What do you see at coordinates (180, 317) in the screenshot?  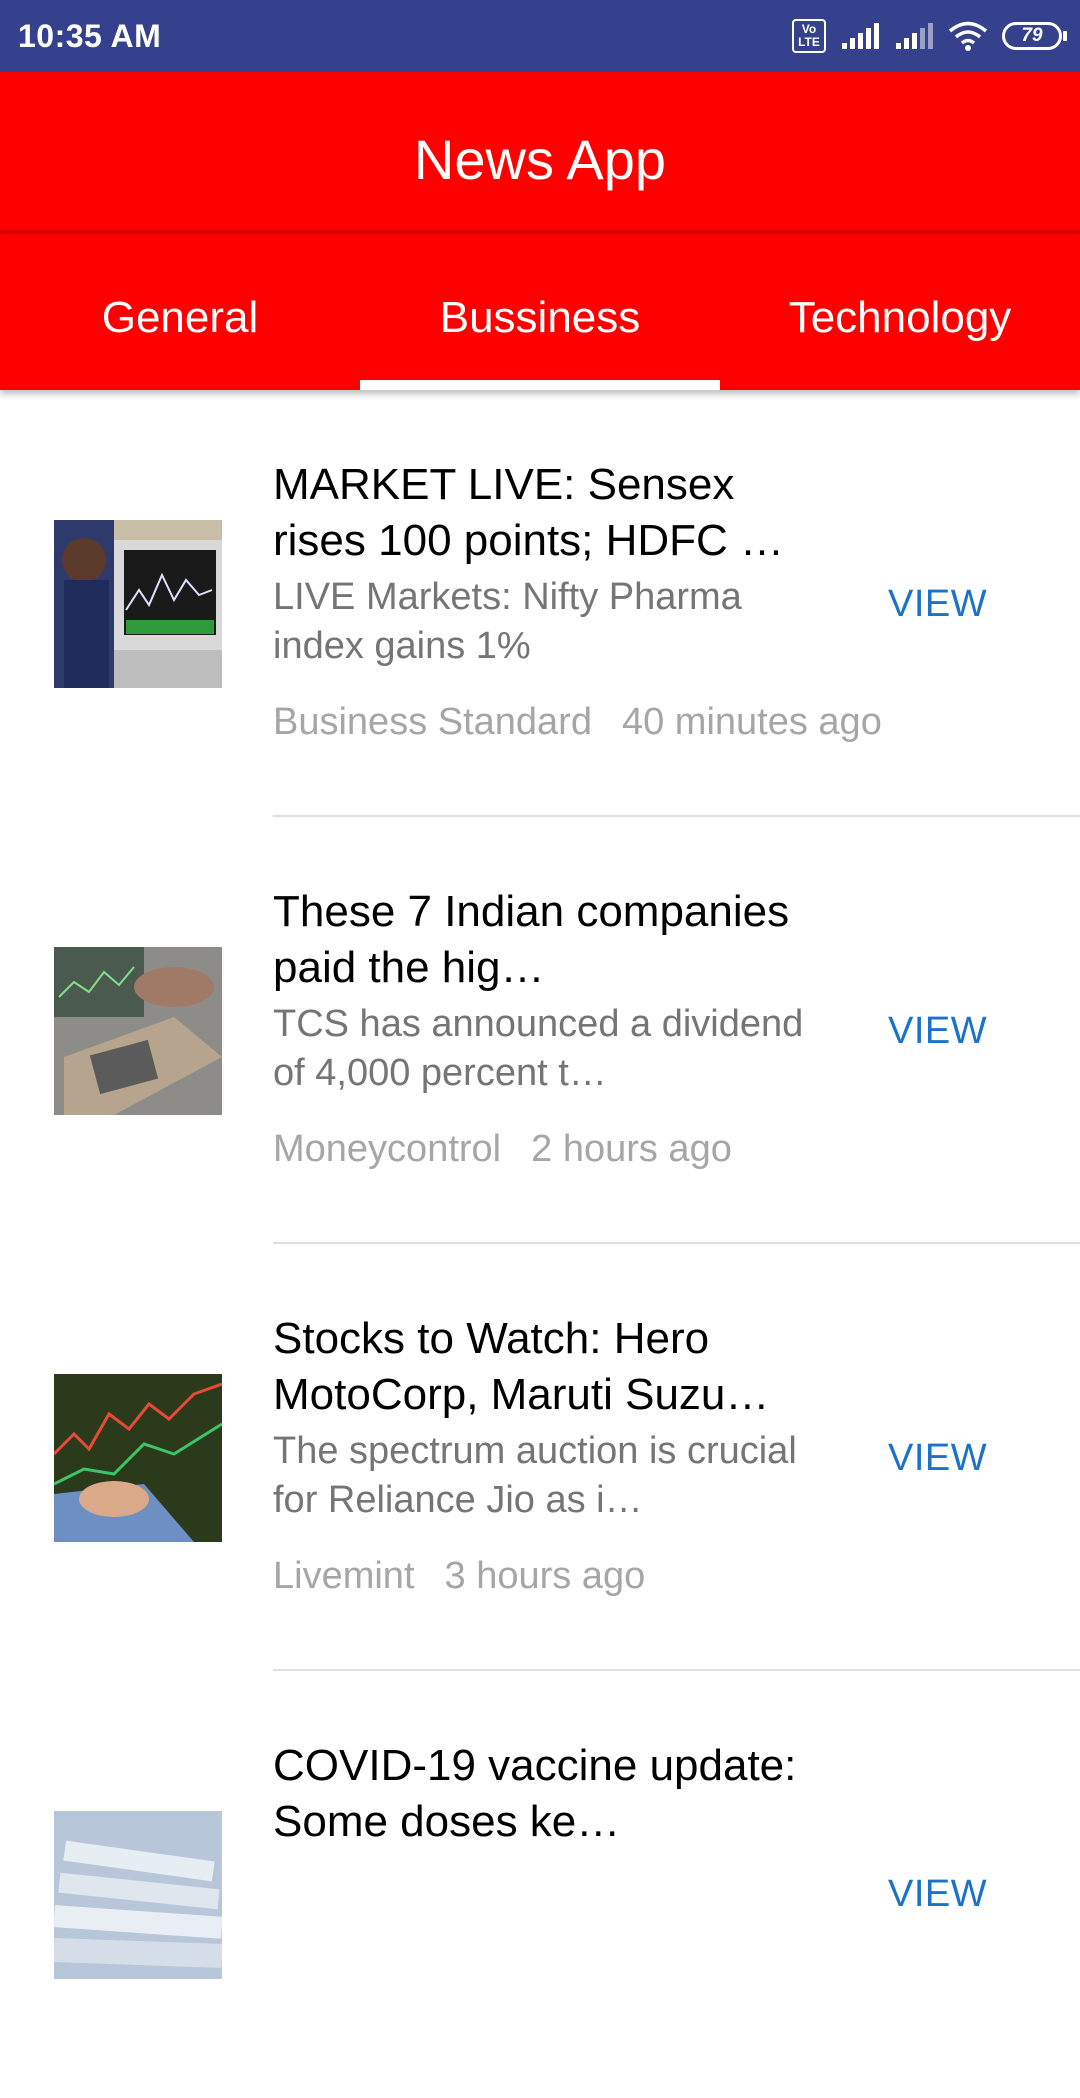 I see `tab-label: General` at bounding box center [180, 317].